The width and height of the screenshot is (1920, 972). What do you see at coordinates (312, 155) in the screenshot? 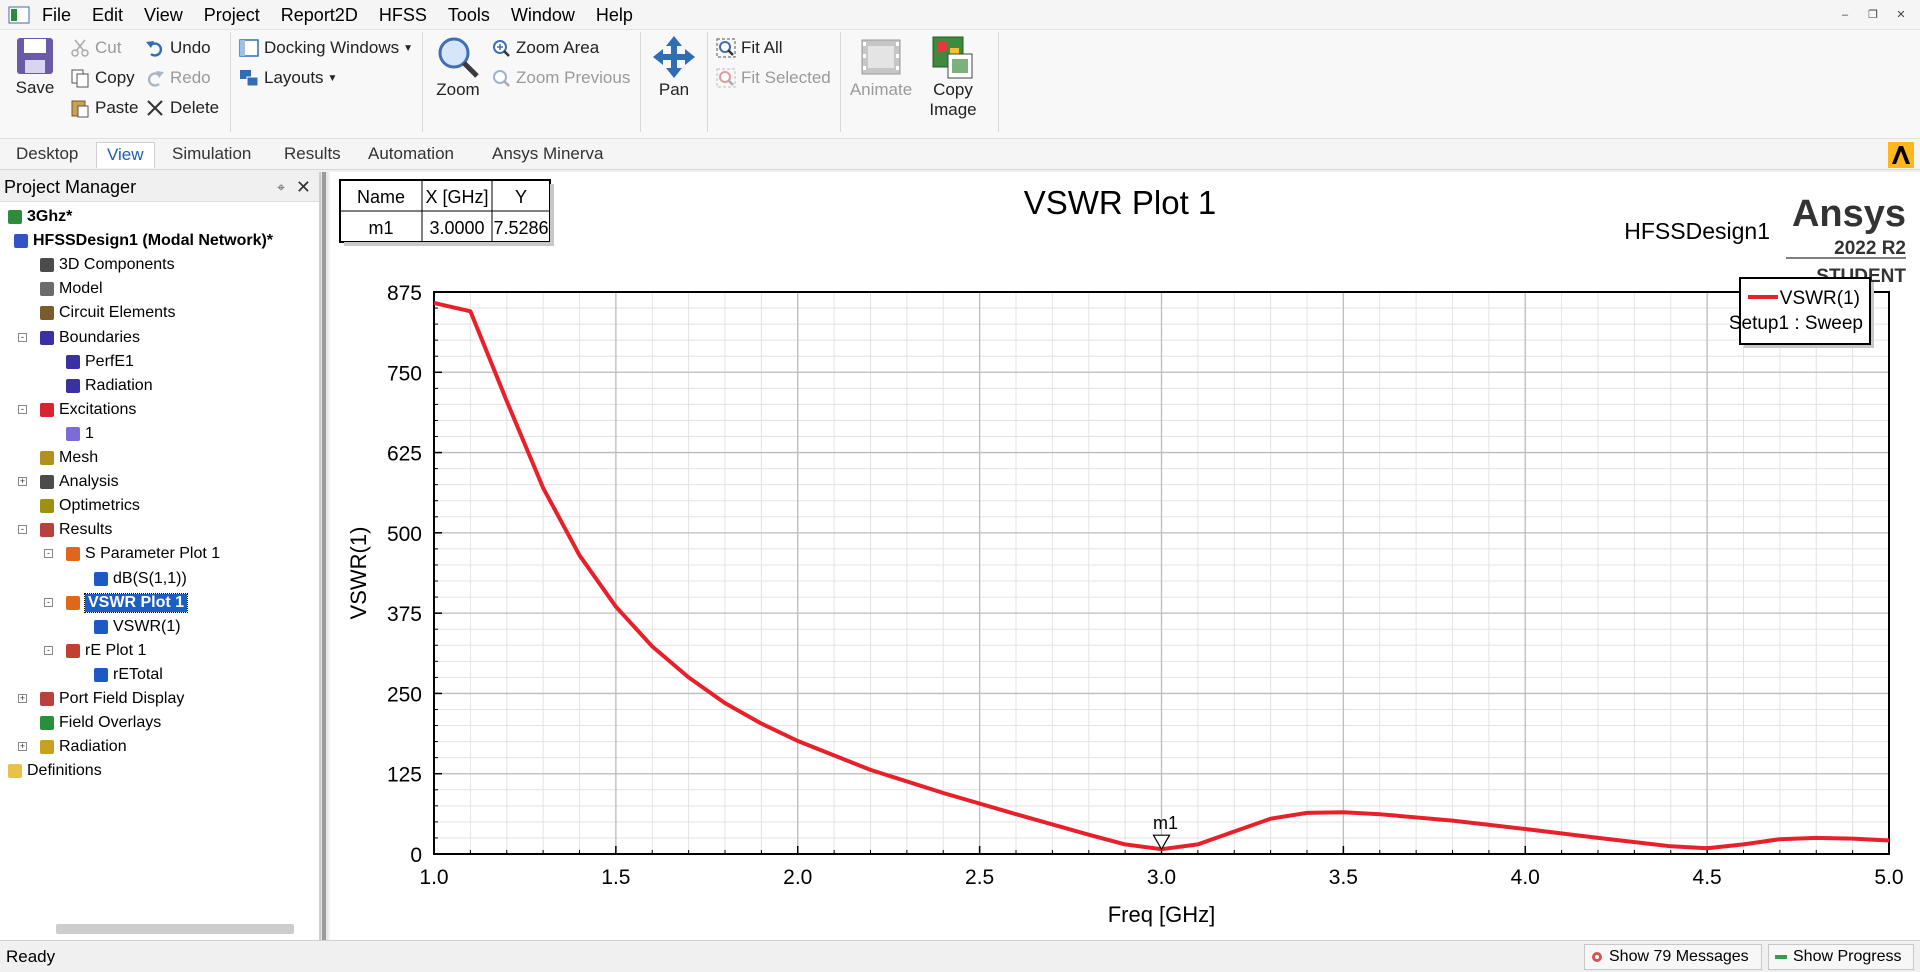
I see `tab-results: Results` at bounding box center [312, 155].